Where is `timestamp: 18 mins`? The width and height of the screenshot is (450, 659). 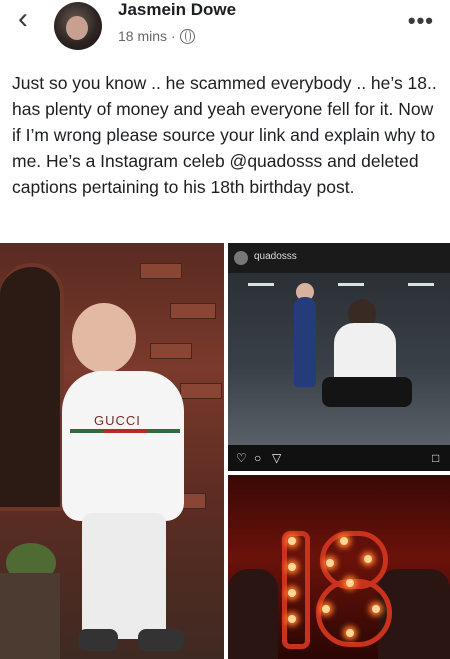
timestamp: 18 mins is located at coordinates (142, 36).